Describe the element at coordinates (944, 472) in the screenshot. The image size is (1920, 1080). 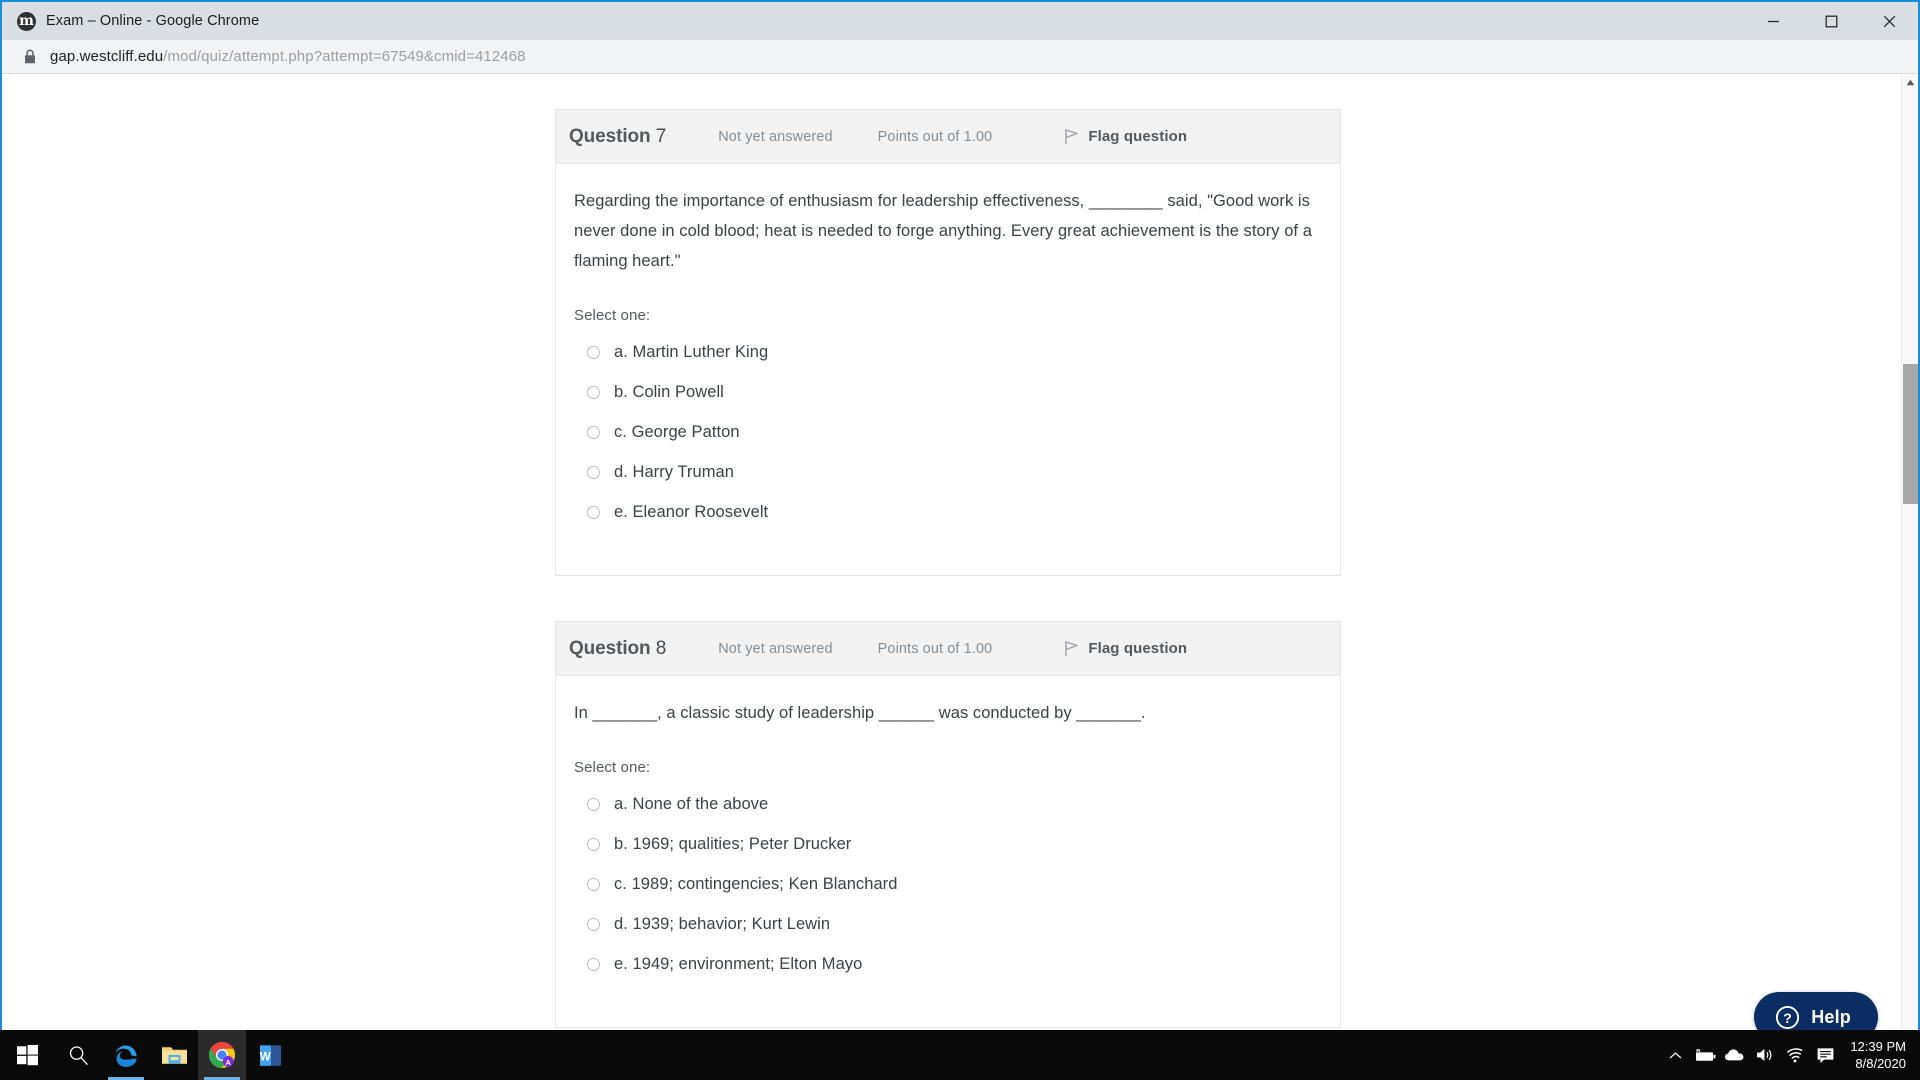
I see `answer-option: d. Harry Truman` at that location.